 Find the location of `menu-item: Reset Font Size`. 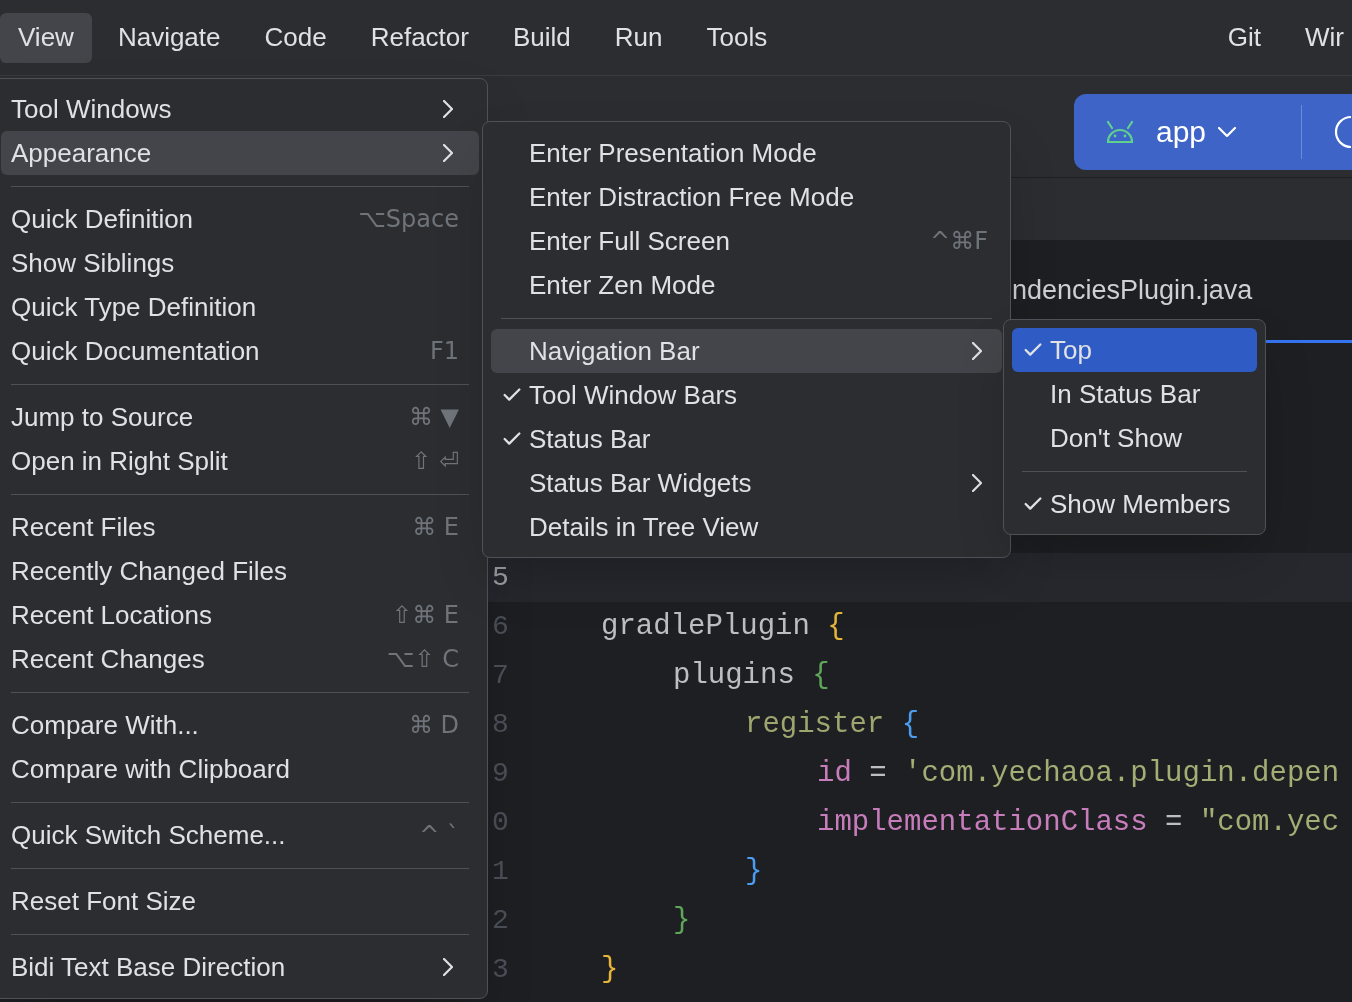

menu-item: Reset Font Size is located at coordinates (240, 901).